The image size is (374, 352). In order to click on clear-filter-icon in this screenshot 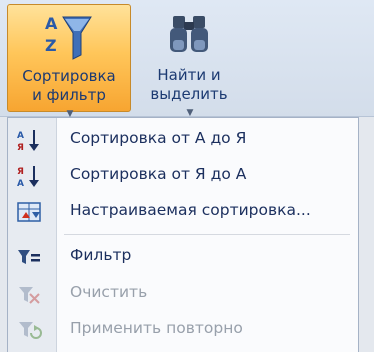, I will do `click(29, 294)`.